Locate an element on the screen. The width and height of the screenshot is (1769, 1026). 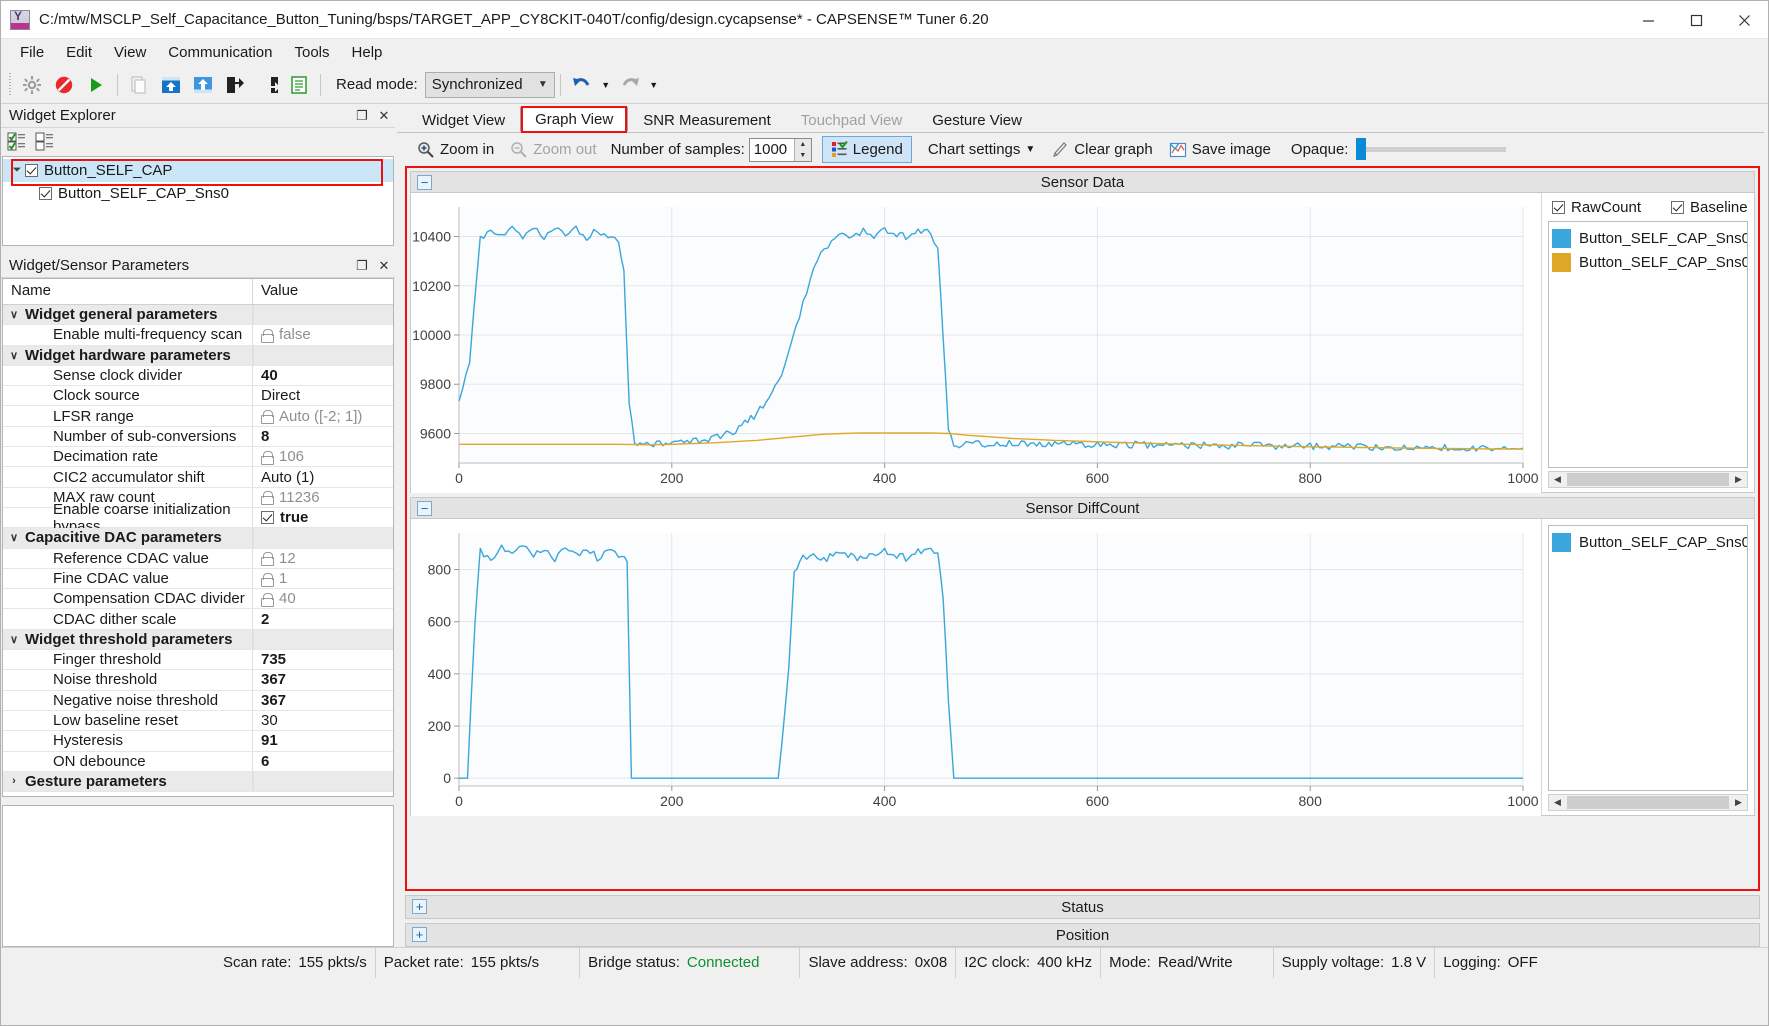
params-group-row: ∨ Widget hardware parameters is located at coordinates (198, 355).